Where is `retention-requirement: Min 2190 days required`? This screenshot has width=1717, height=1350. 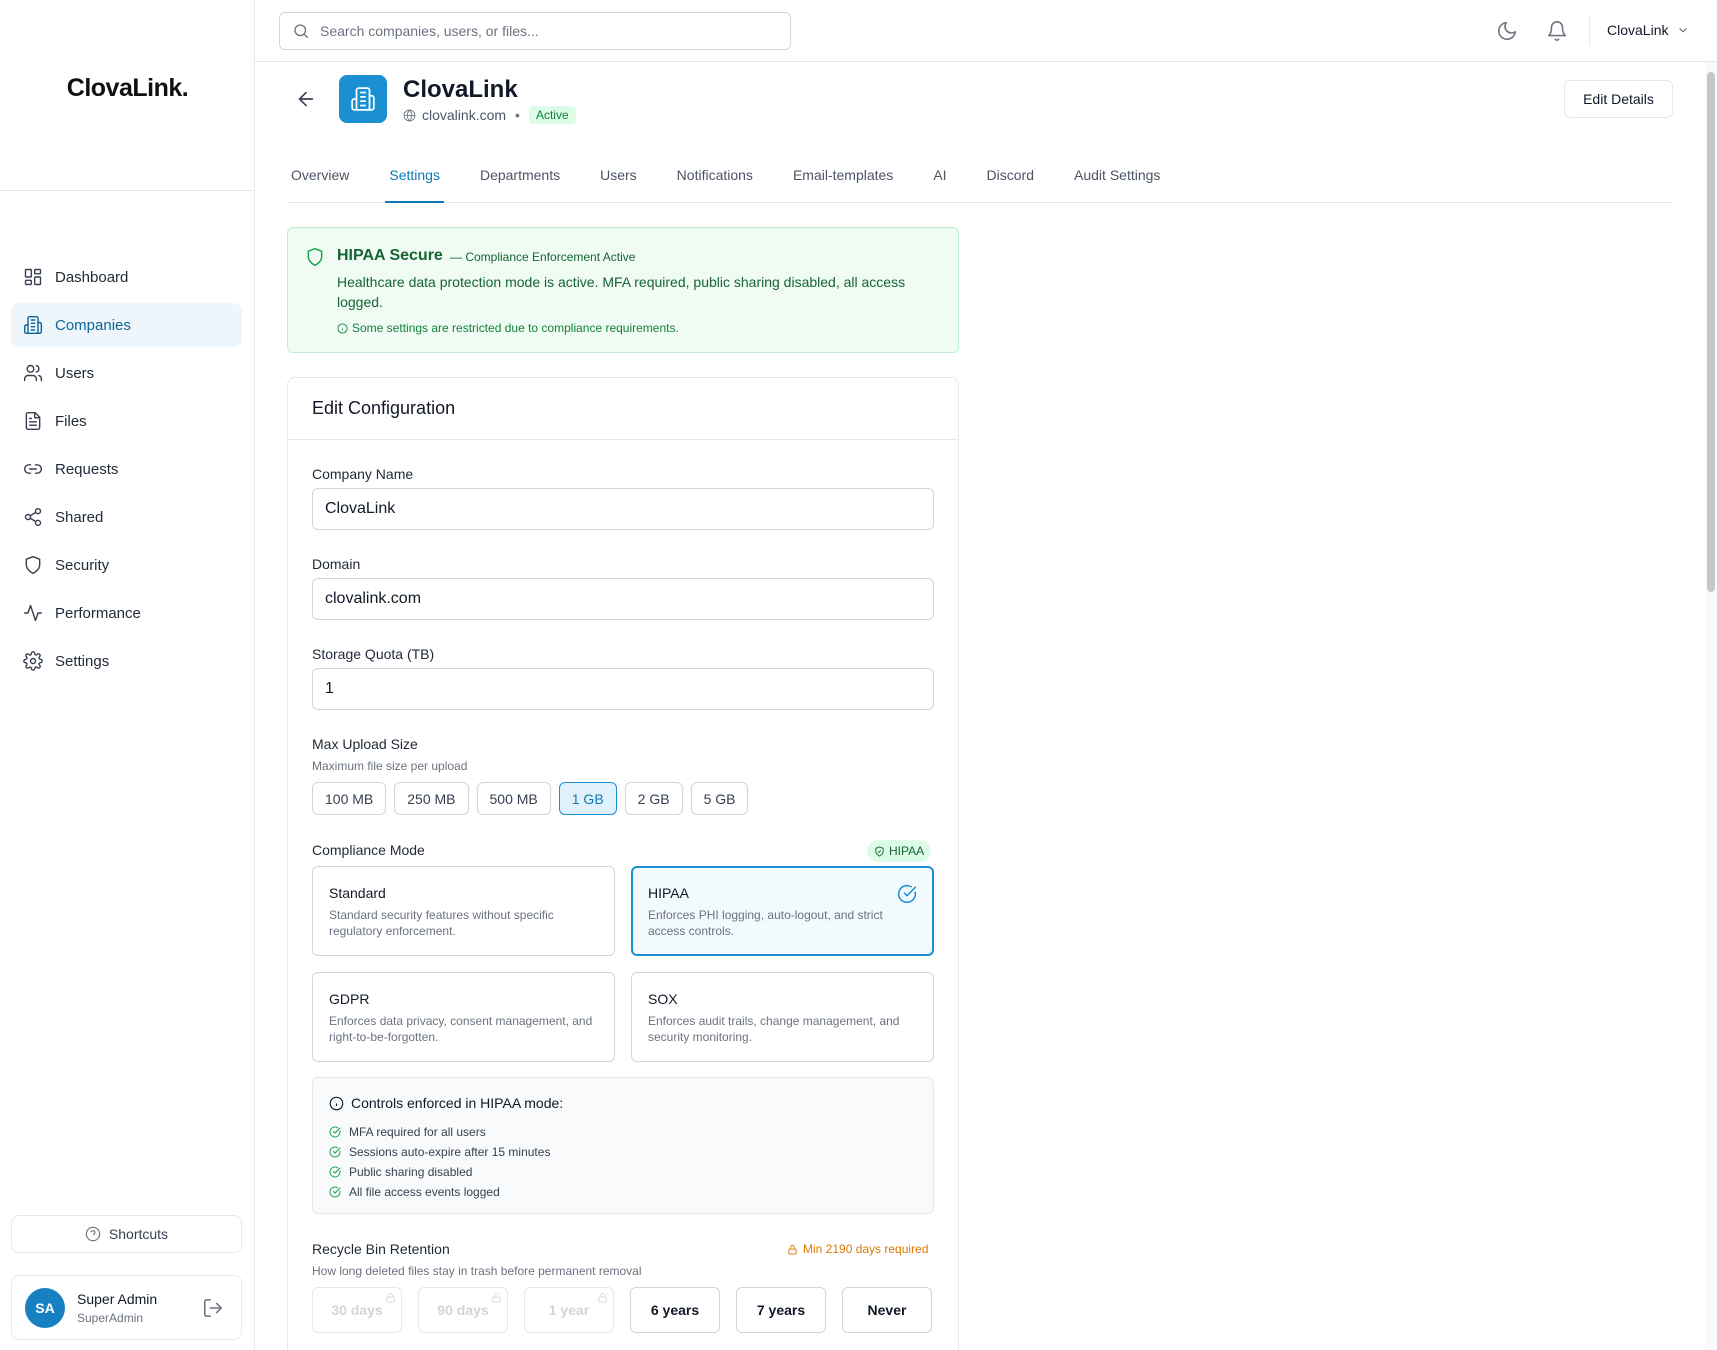
retention-requirement: Min 2190 days required is located at coordinates (857, 1249).